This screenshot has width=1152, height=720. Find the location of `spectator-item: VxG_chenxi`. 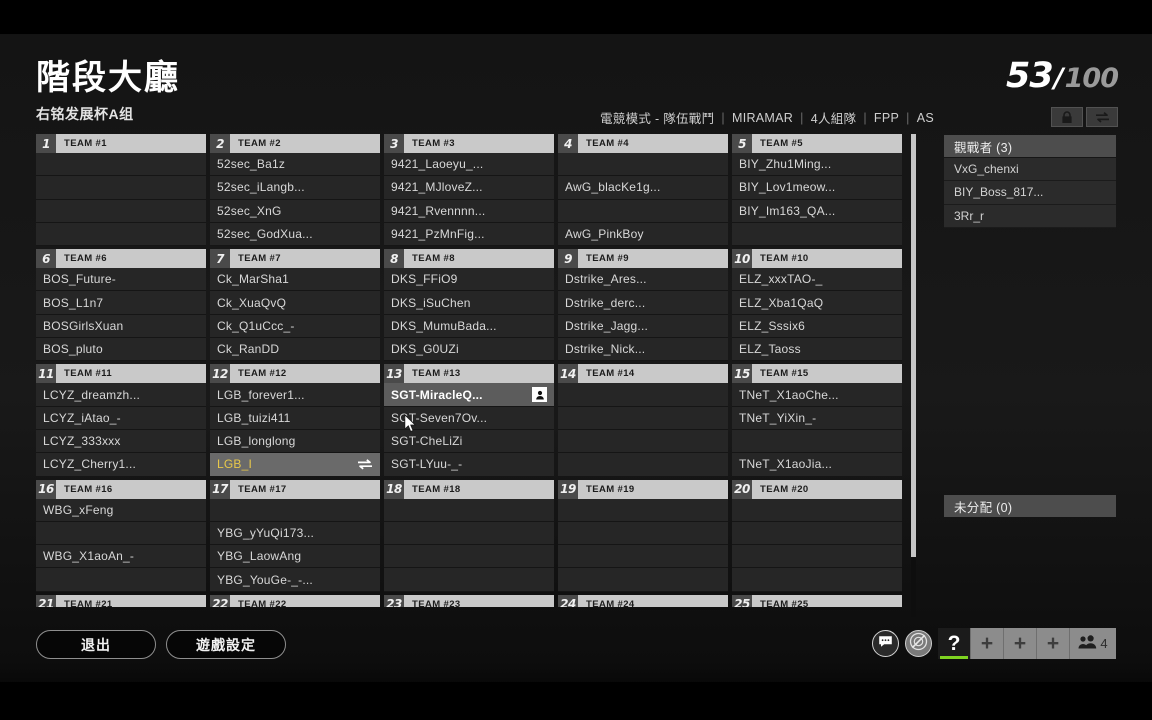

spectator-item: VxG_chenxi is located at coordinates (1030, 170).